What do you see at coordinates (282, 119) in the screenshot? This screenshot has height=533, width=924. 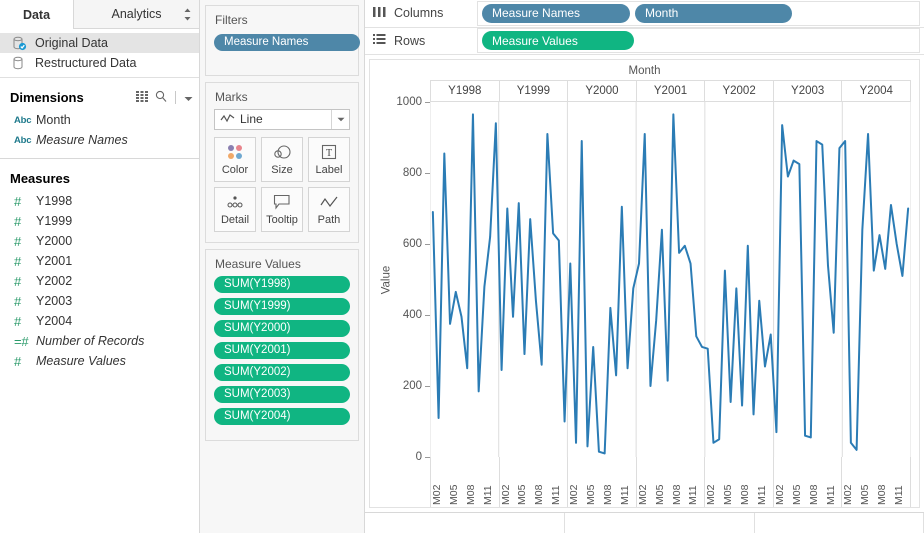 I see `mark-type-dropdown: Line` at bounding box center [282, 119].